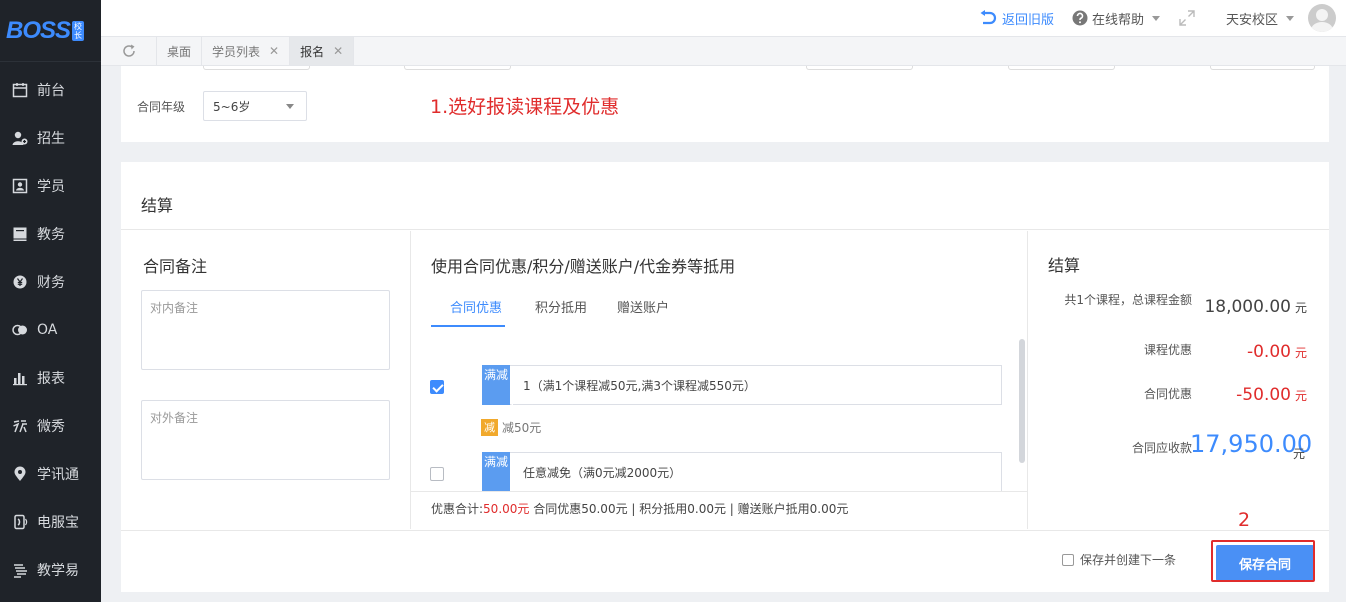 Image resolution: width=1346 pixels, height=602 pixels. I want to click on contract-grade-label: 合同年级, so click(161, 107).